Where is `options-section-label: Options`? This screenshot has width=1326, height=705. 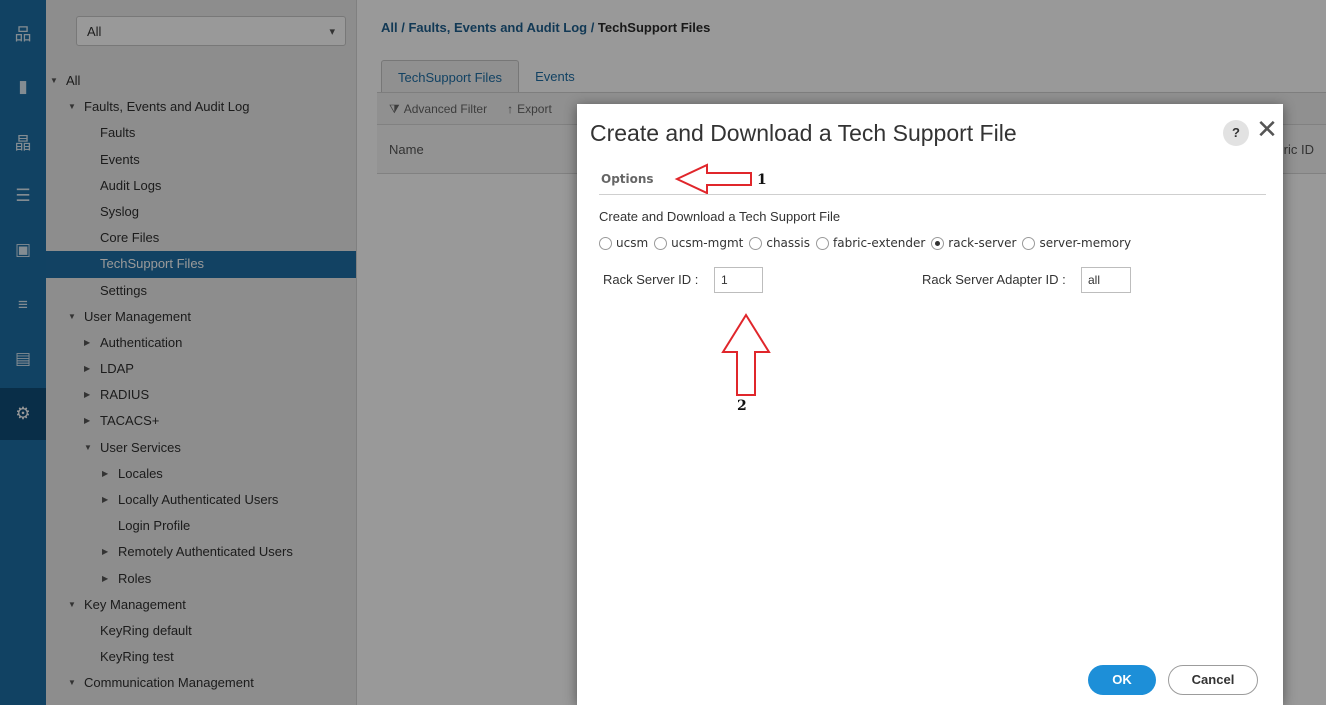 options-section-label: Options is located at coordinates (627, 179).